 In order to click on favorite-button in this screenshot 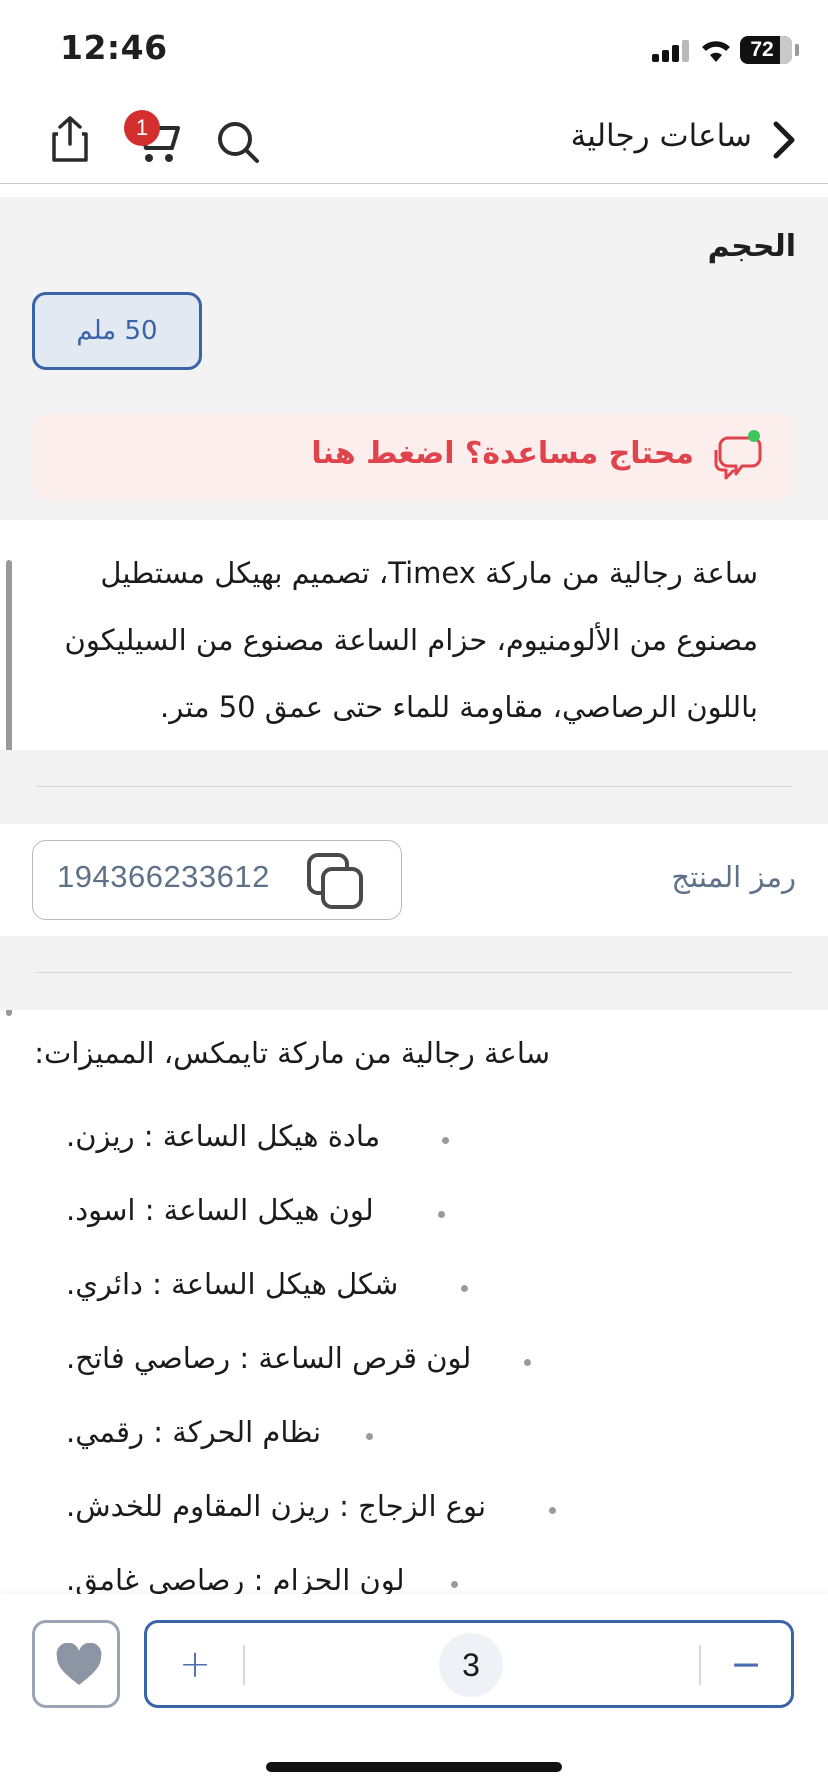, I will do `click(76, 1664)`.